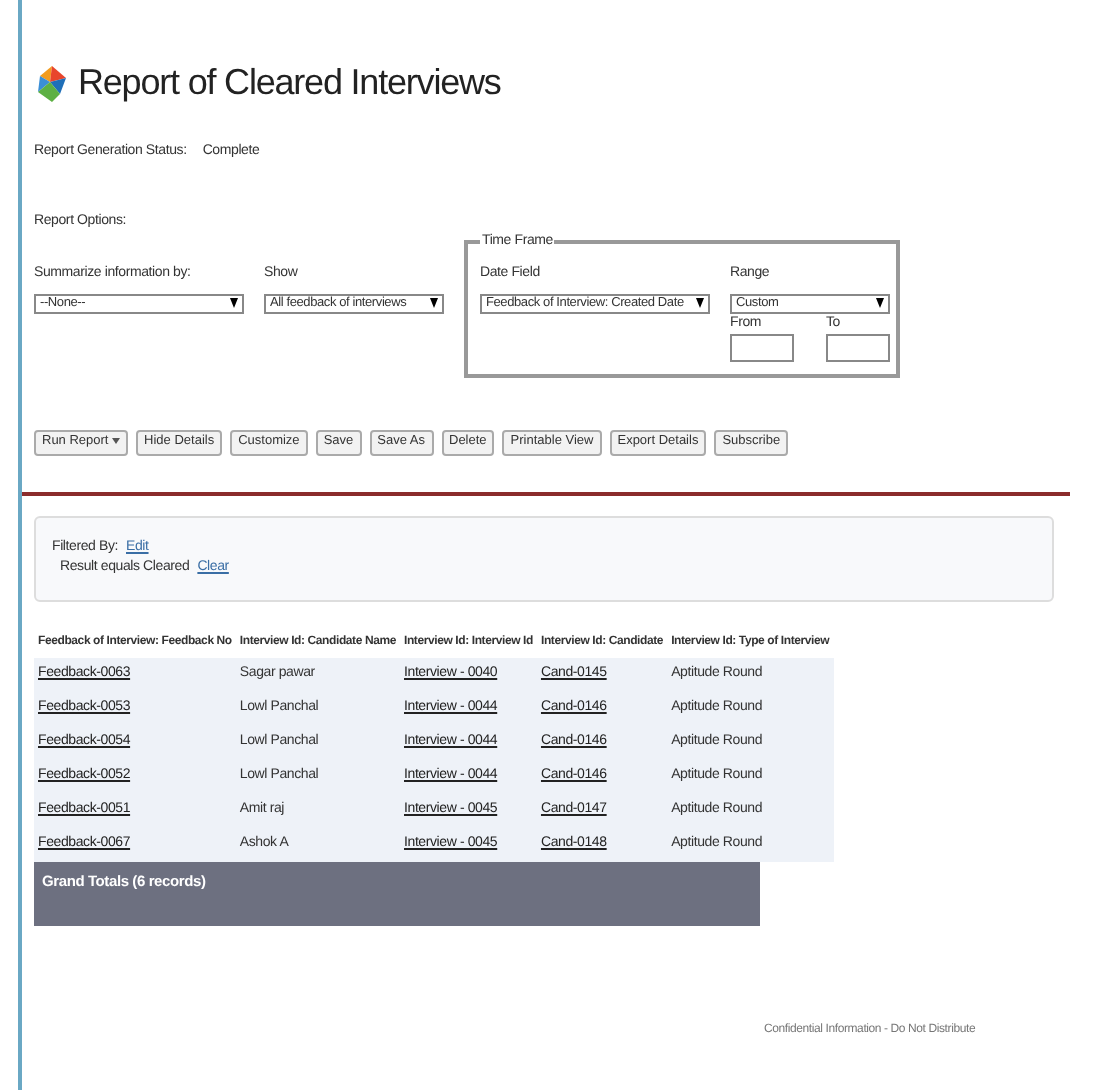 The image size is (1110, 1090). Describe the element at coordinates (116, 440) in the screenshot. I see `caret-icon` at that location.